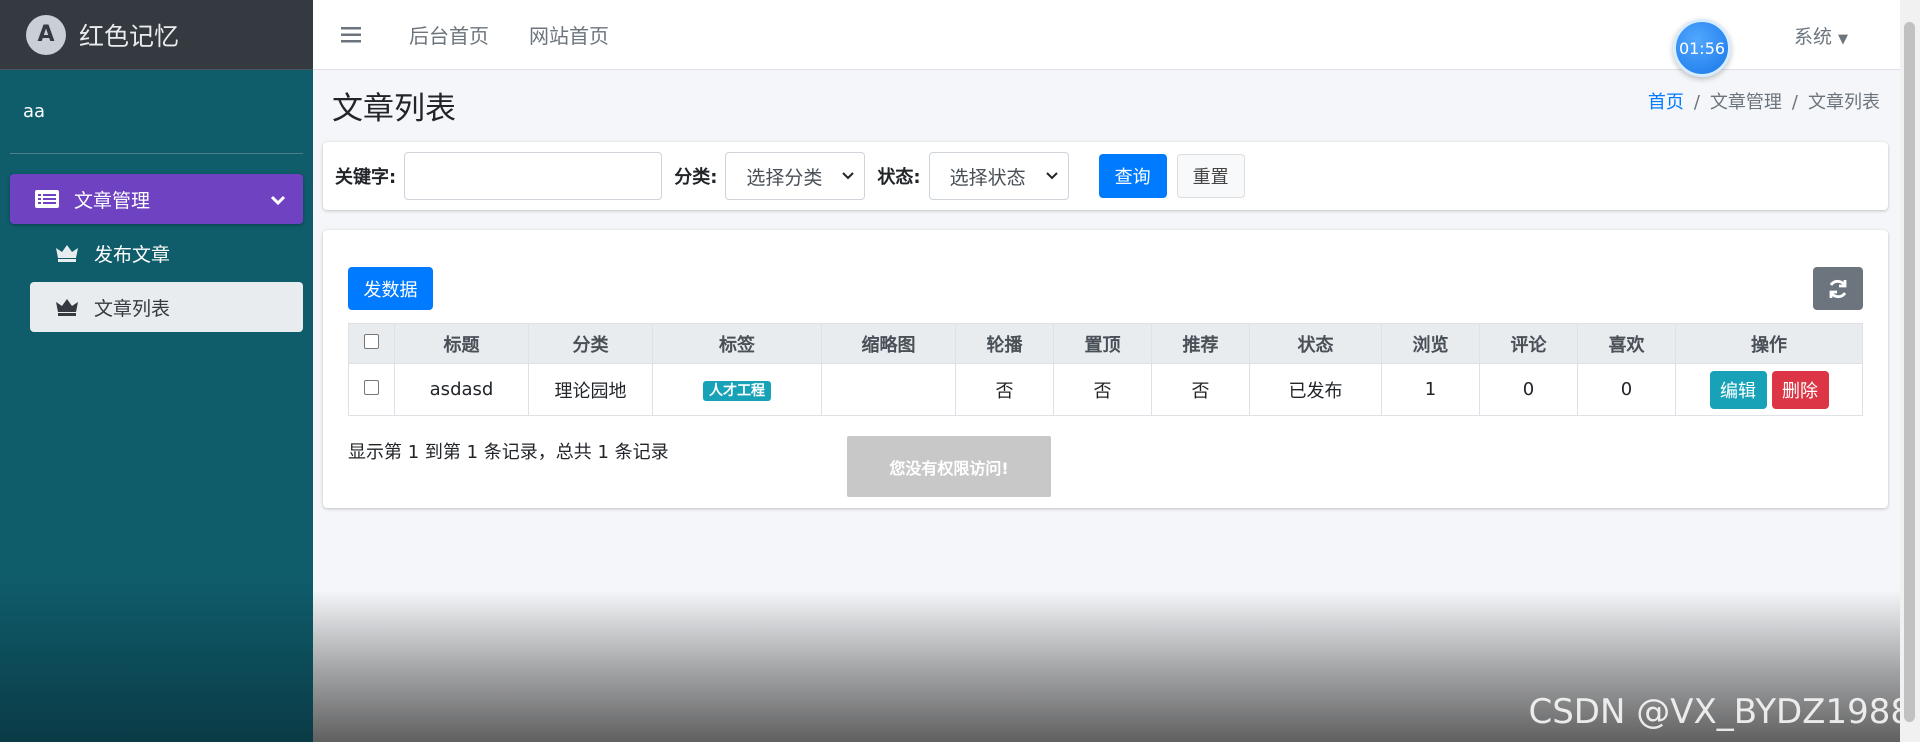  I want to click on brand-logo-icon: A, so click(46, 34).